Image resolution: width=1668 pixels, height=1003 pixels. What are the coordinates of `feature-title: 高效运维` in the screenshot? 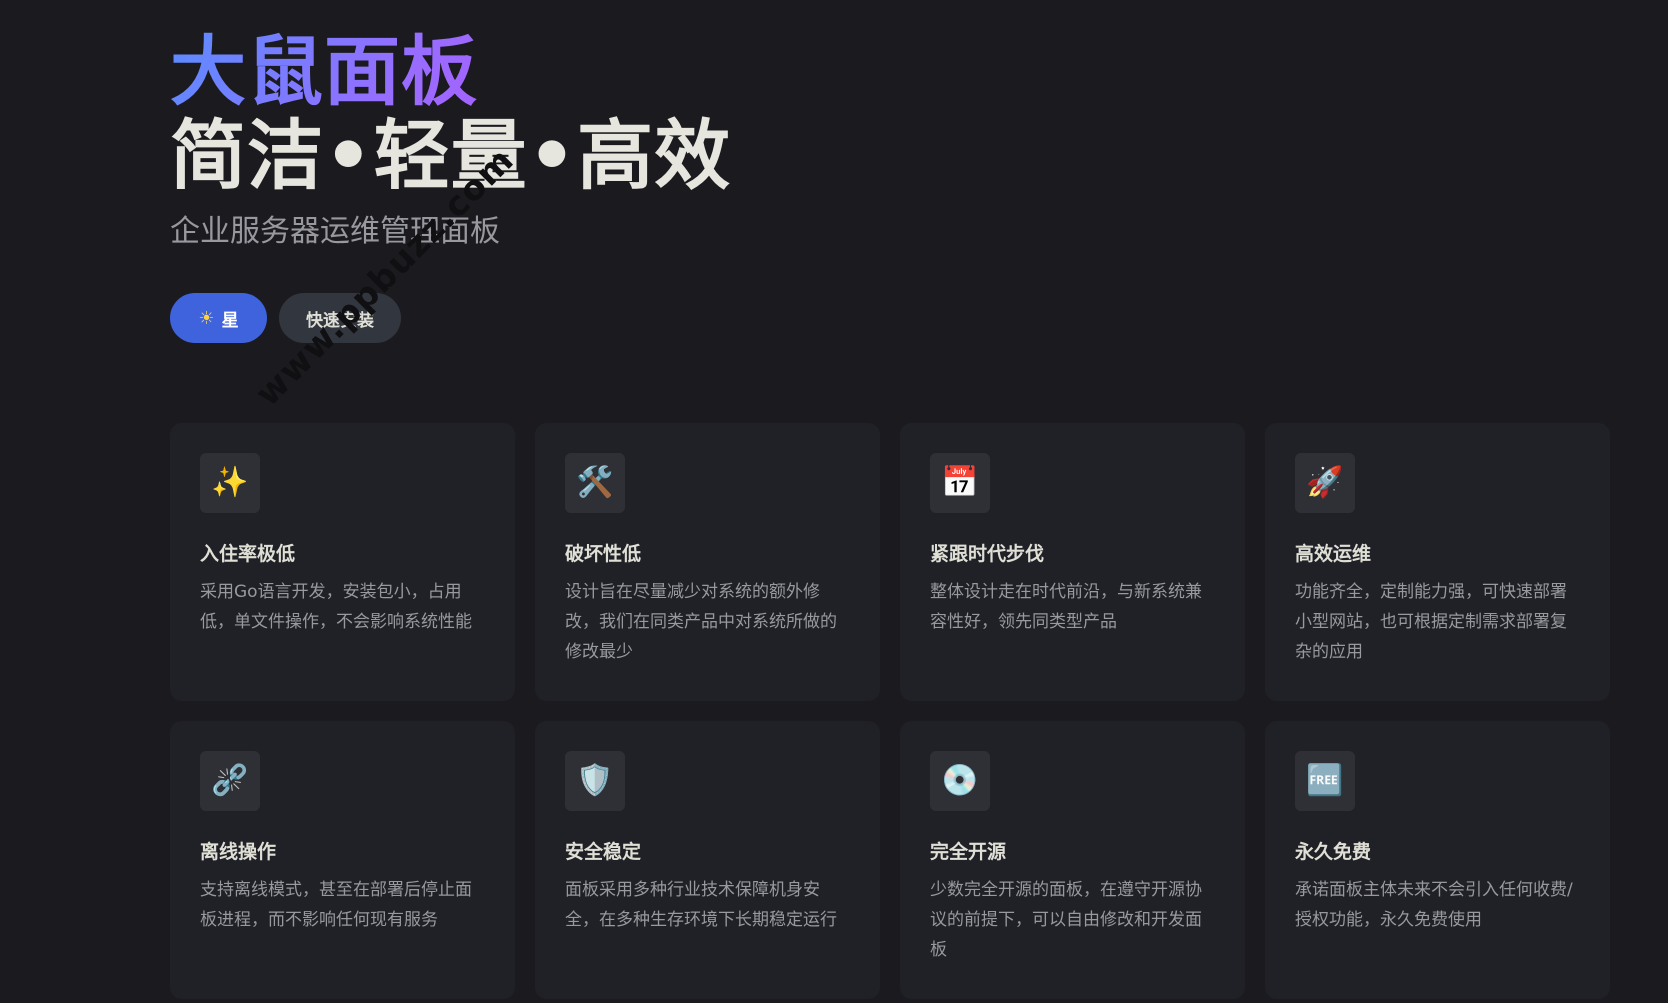 It's located at (1333, 554).